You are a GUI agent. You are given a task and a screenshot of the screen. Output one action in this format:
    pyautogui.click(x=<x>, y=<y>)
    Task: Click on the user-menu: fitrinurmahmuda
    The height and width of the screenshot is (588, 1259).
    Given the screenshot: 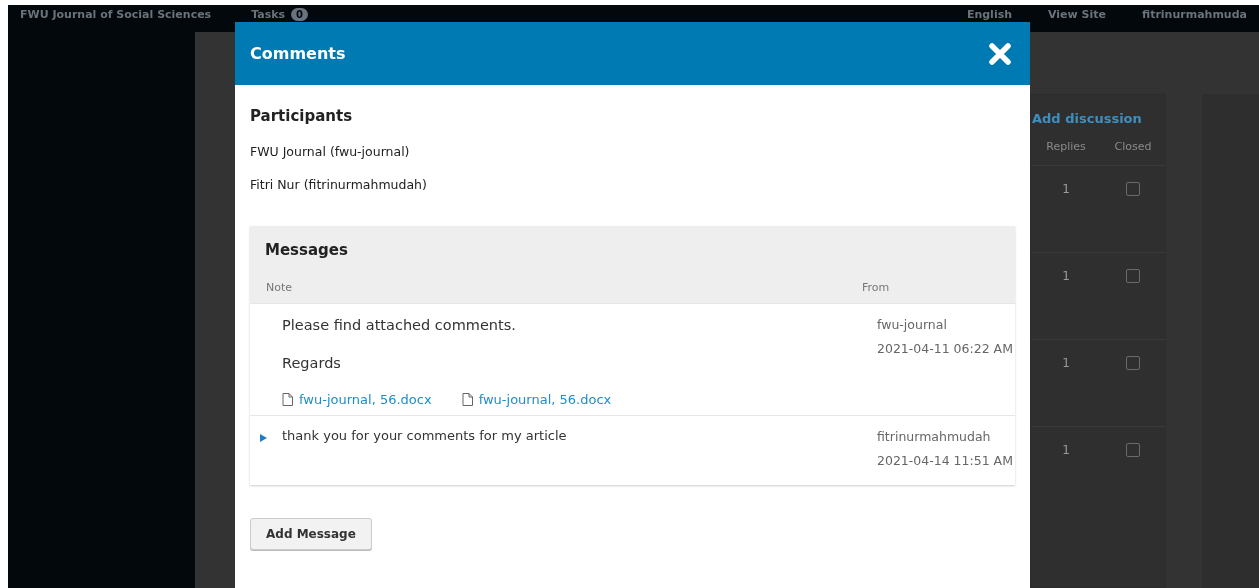 What is the action you would take?
    pyautogui.click(x=1194, y=14)
    